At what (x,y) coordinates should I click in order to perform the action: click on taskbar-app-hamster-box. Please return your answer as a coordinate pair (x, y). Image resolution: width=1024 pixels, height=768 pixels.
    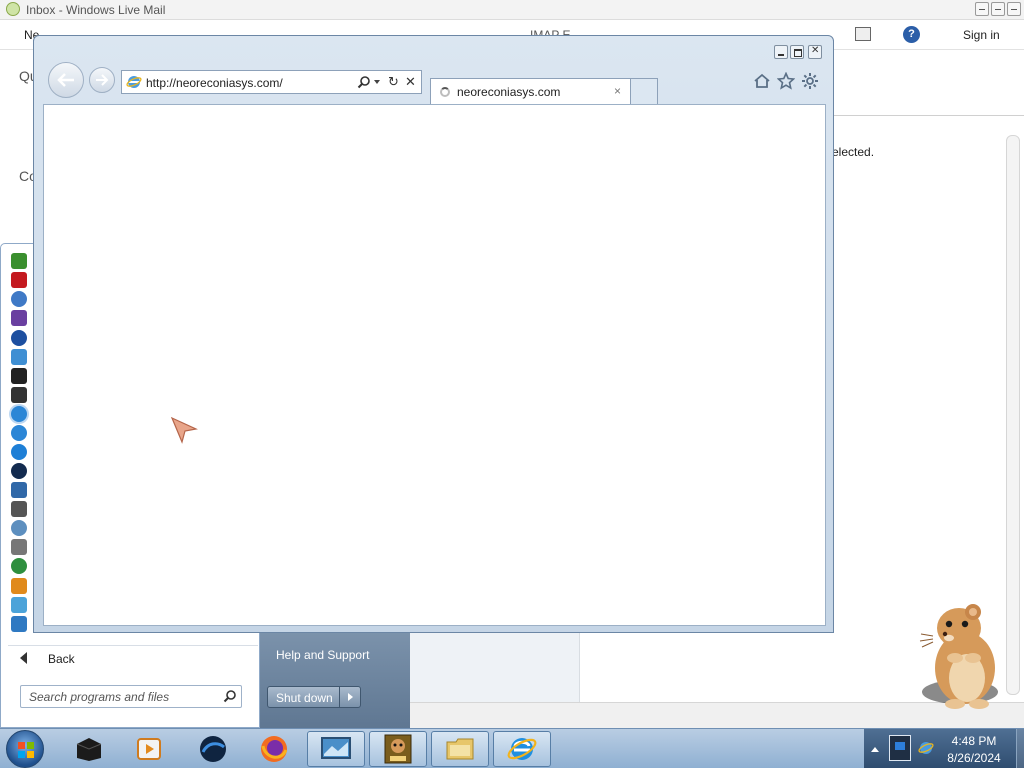
    Looking at the image, I should click on (398, 749).